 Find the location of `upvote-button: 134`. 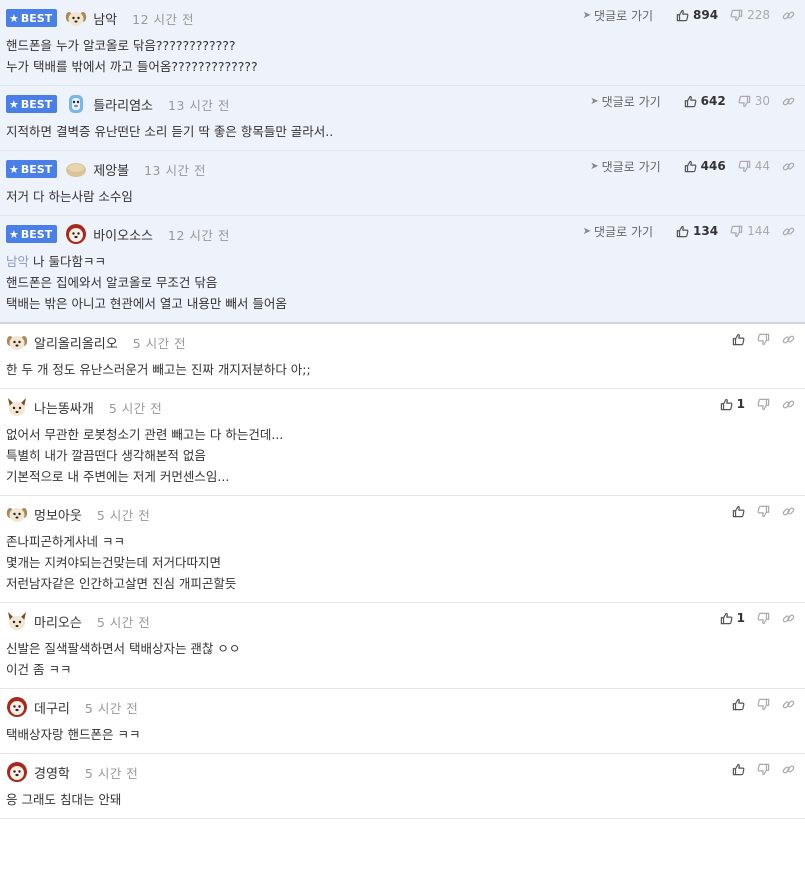

upvote-button: 134 is located at coordinates (697, 231).